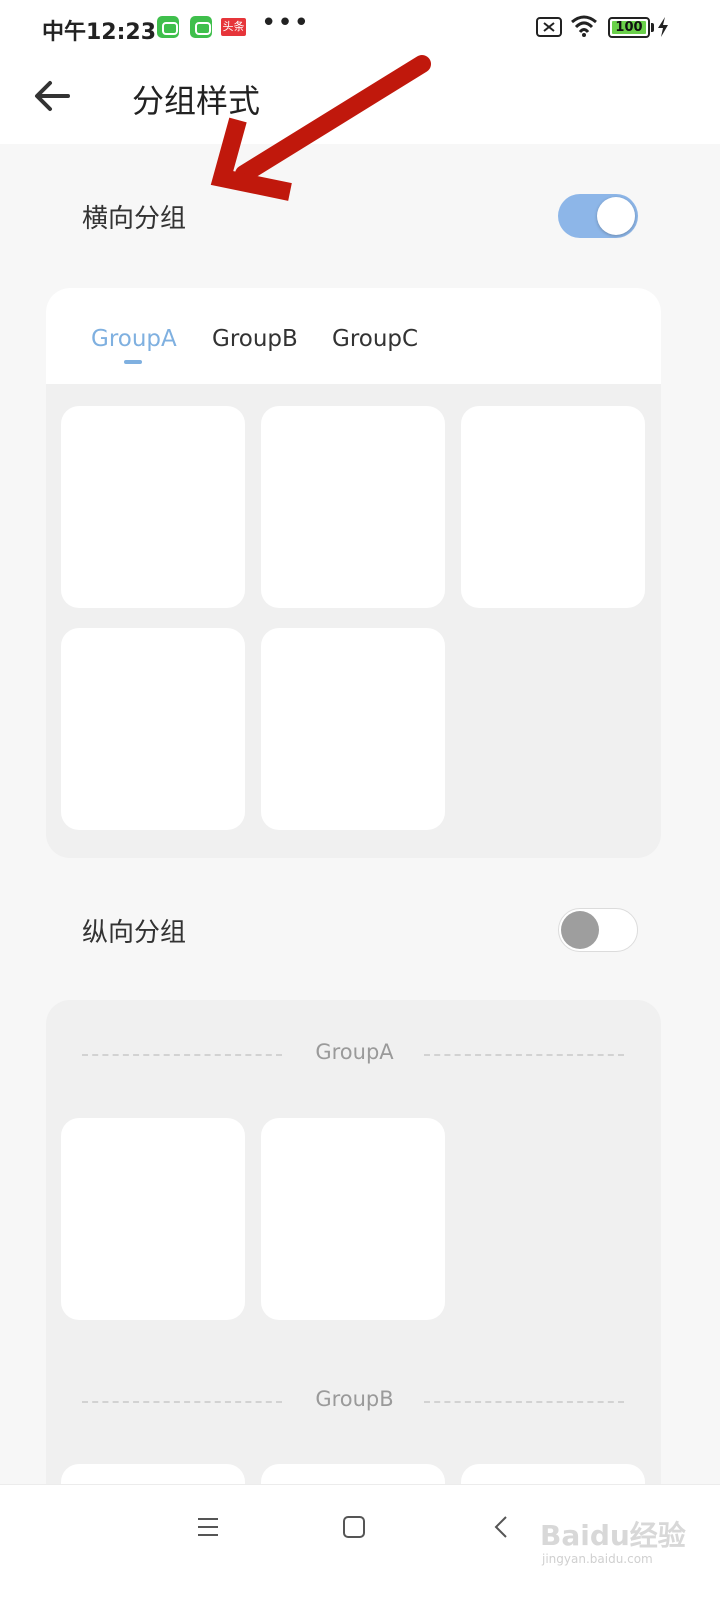  I want to click on vertical-group-toggle, so click(598, 930).